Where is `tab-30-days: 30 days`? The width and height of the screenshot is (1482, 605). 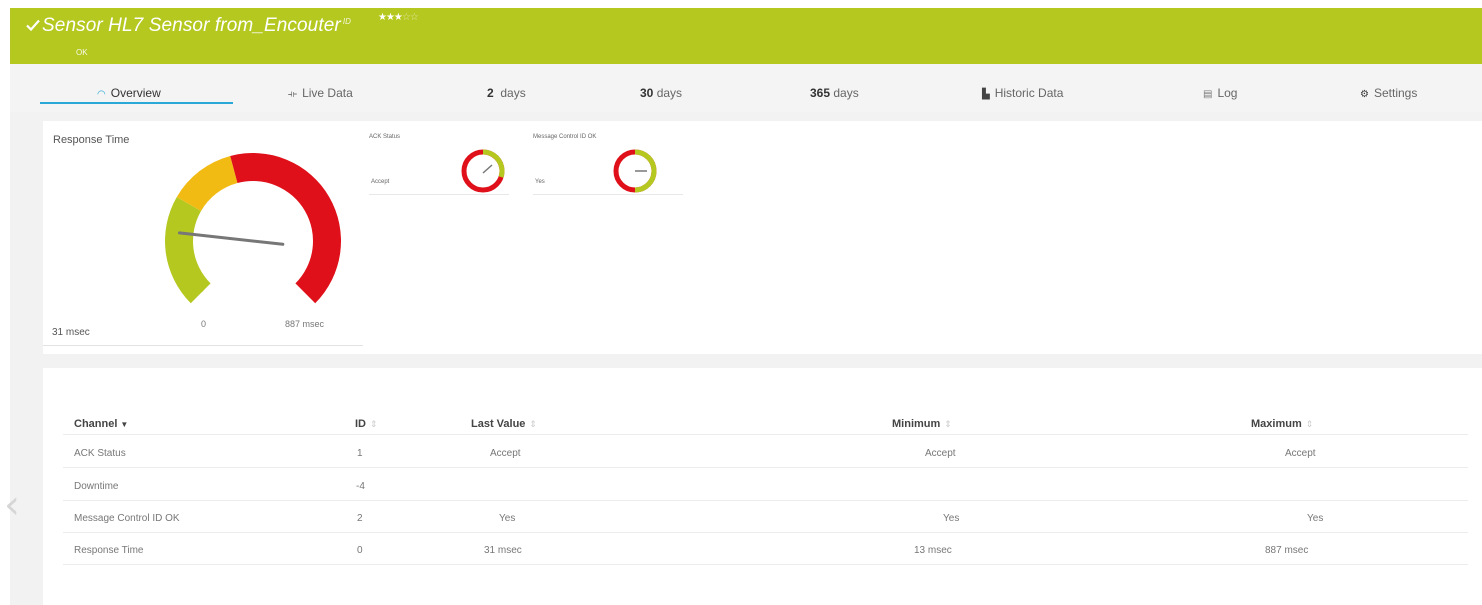
tab-30-days: 30 days is located at coordinates (661, 93).